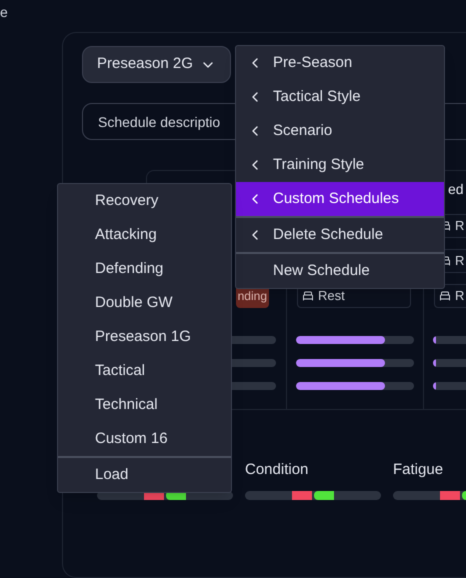  What do you see at coordinates (276, 469) in the screenshot?
I see `stat-label: Condition` at bounding box center [276, 469].